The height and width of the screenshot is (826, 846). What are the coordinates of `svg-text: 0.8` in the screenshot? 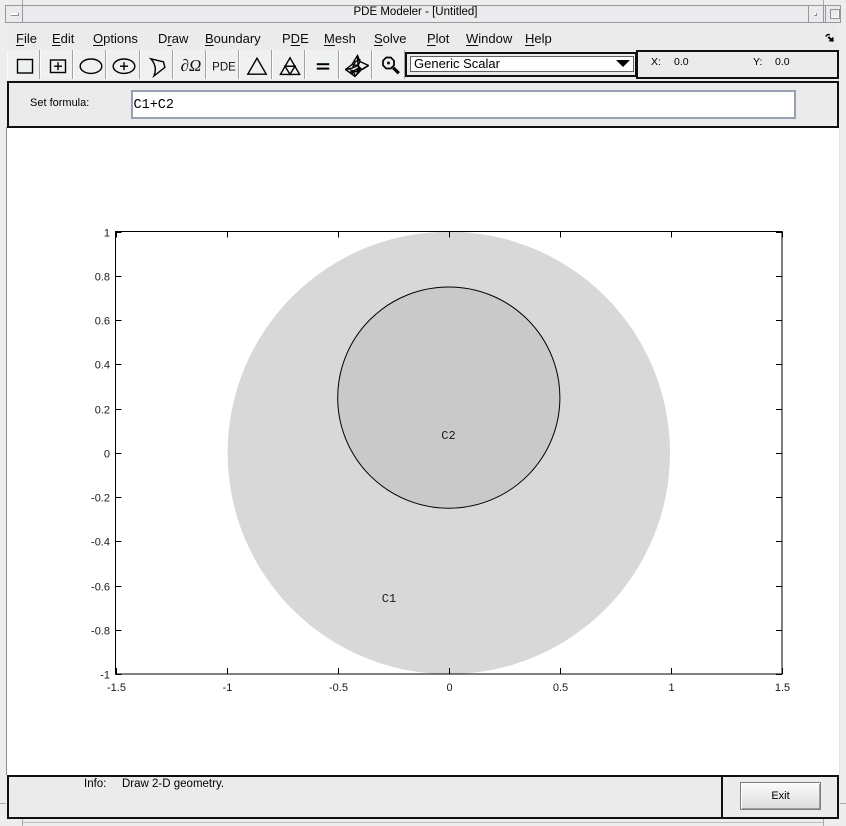 It's located at (102, 278).